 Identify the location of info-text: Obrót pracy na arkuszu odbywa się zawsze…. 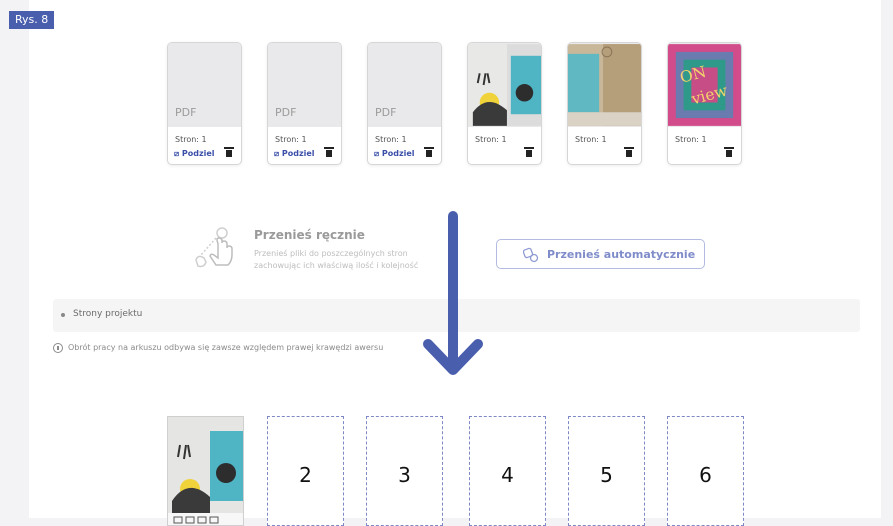
(226, 347).